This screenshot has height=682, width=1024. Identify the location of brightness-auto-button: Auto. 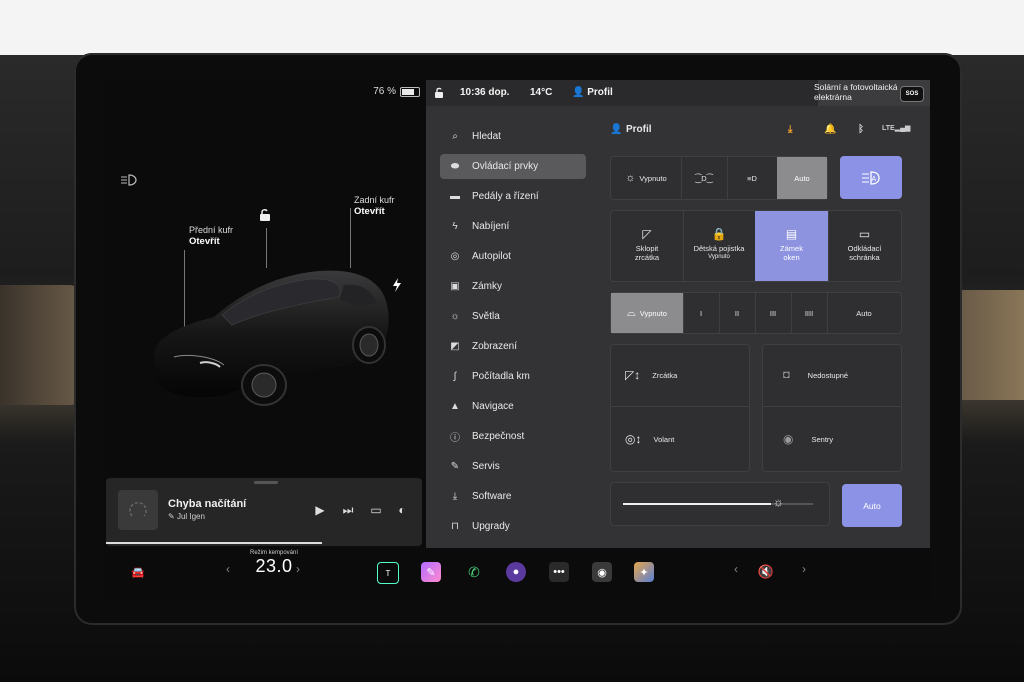
(872, 505).